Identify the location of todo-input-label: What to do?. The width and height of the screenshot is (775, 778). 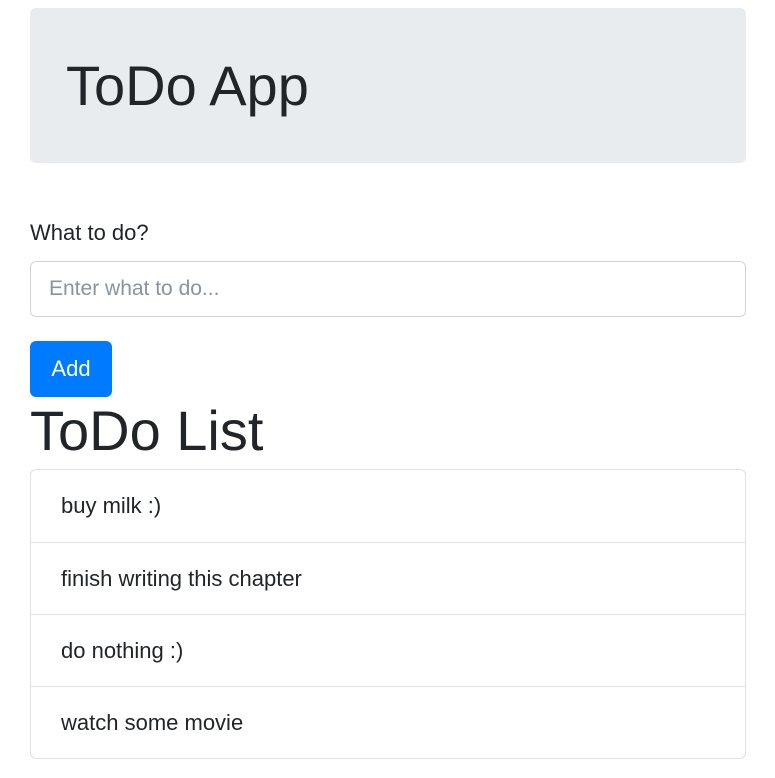
(89, 232).